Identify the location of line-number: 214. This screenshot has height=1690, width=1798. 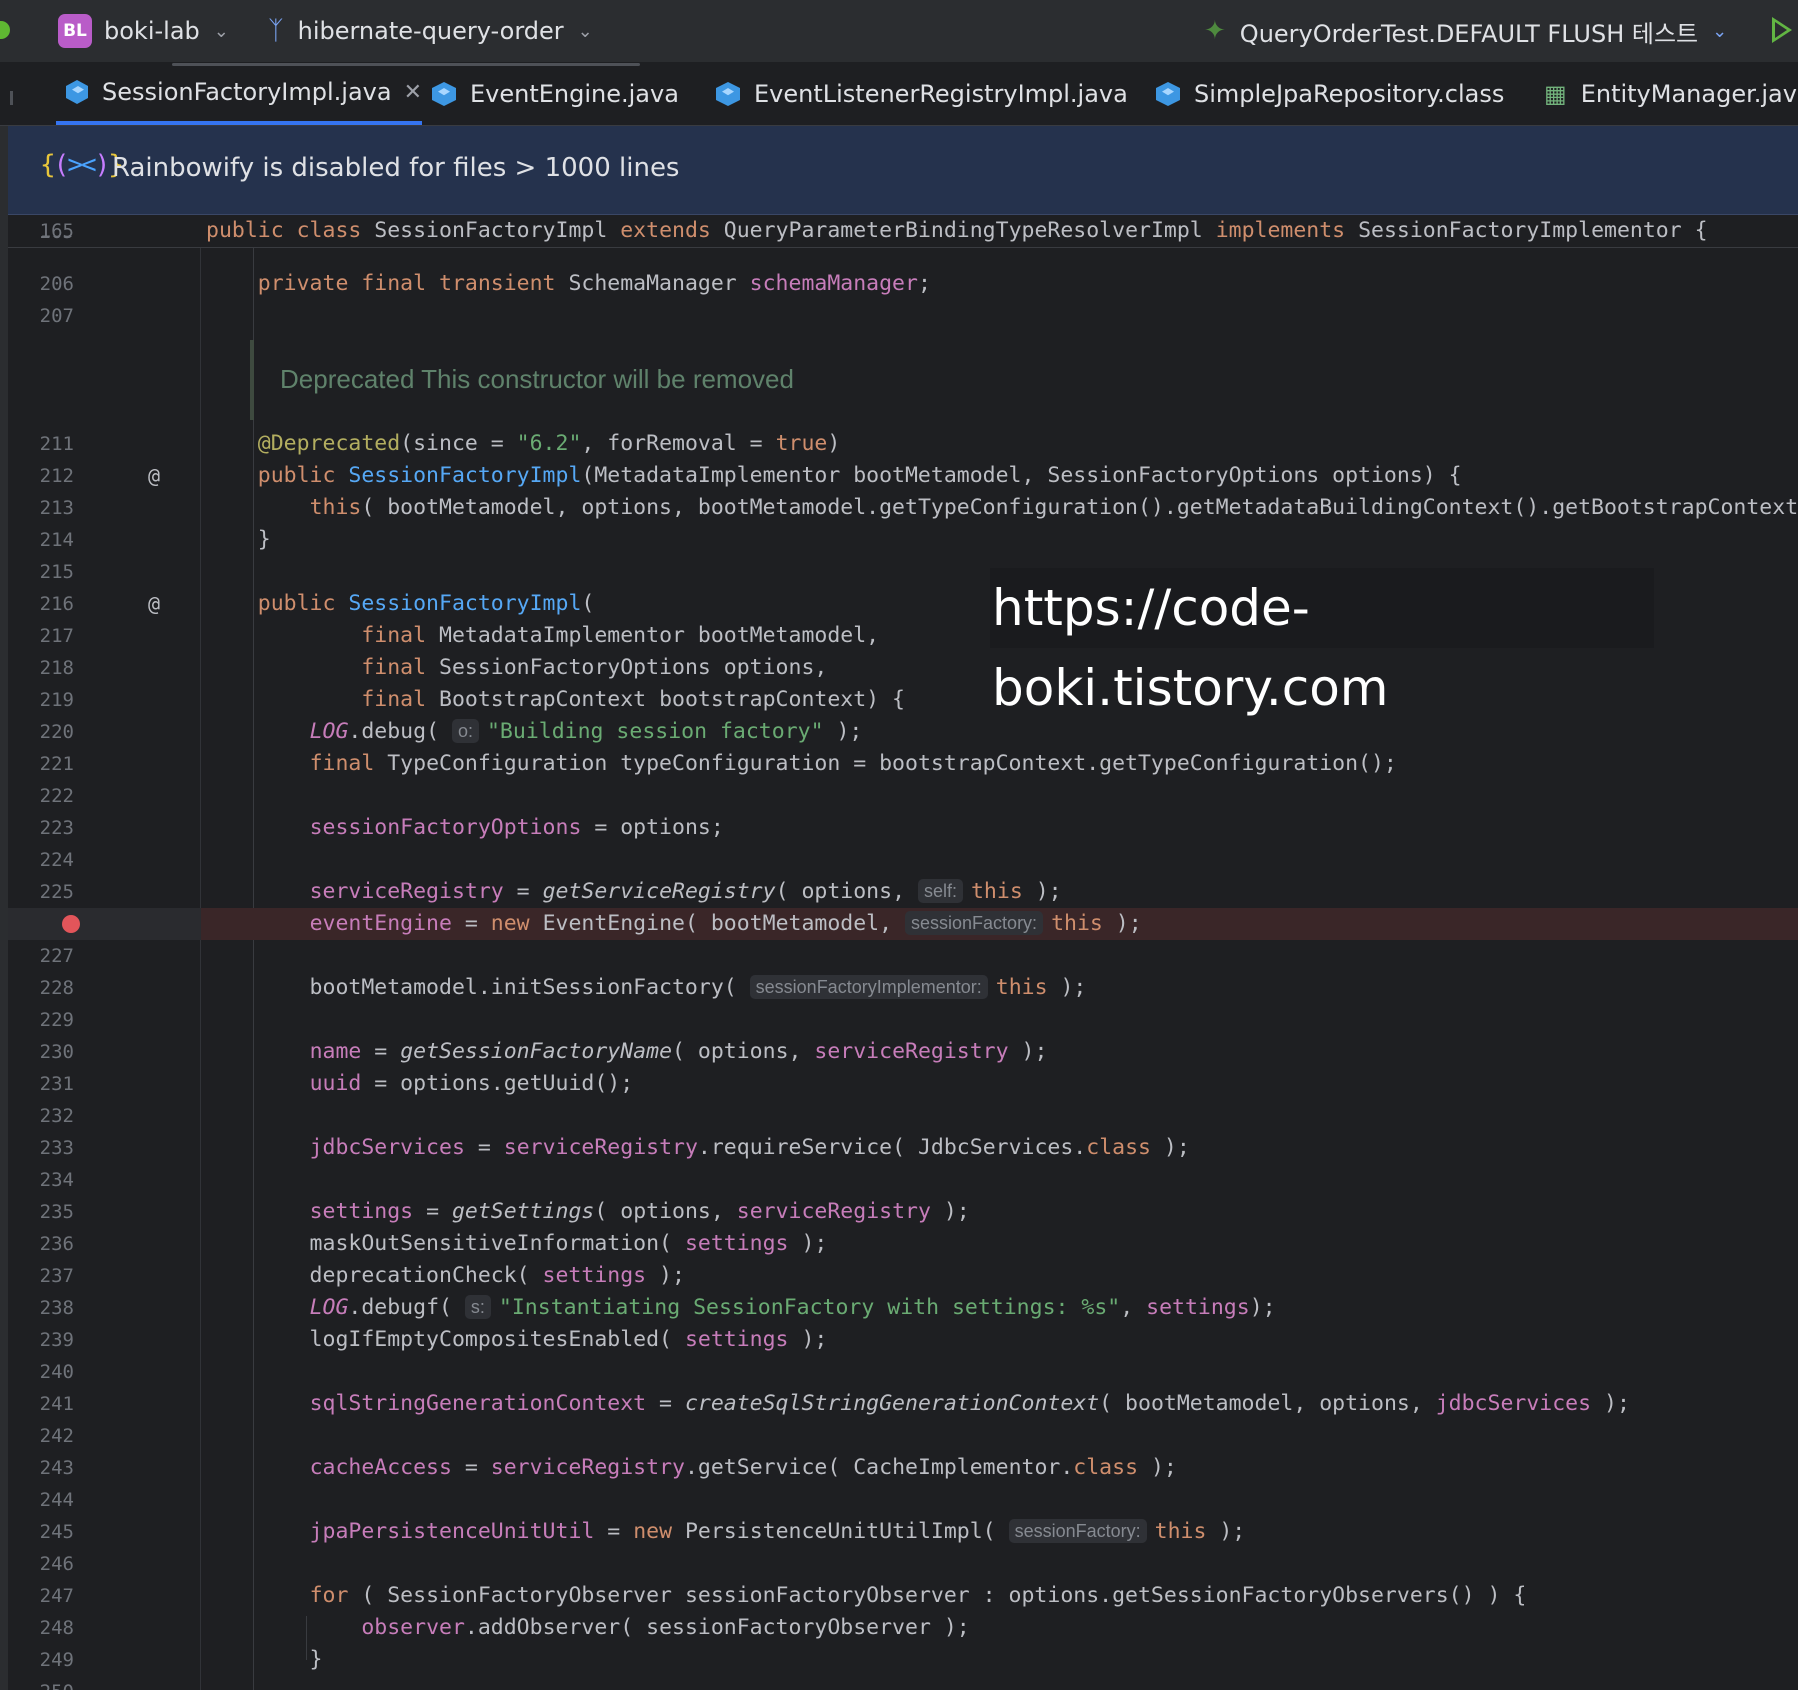
(56, 540).